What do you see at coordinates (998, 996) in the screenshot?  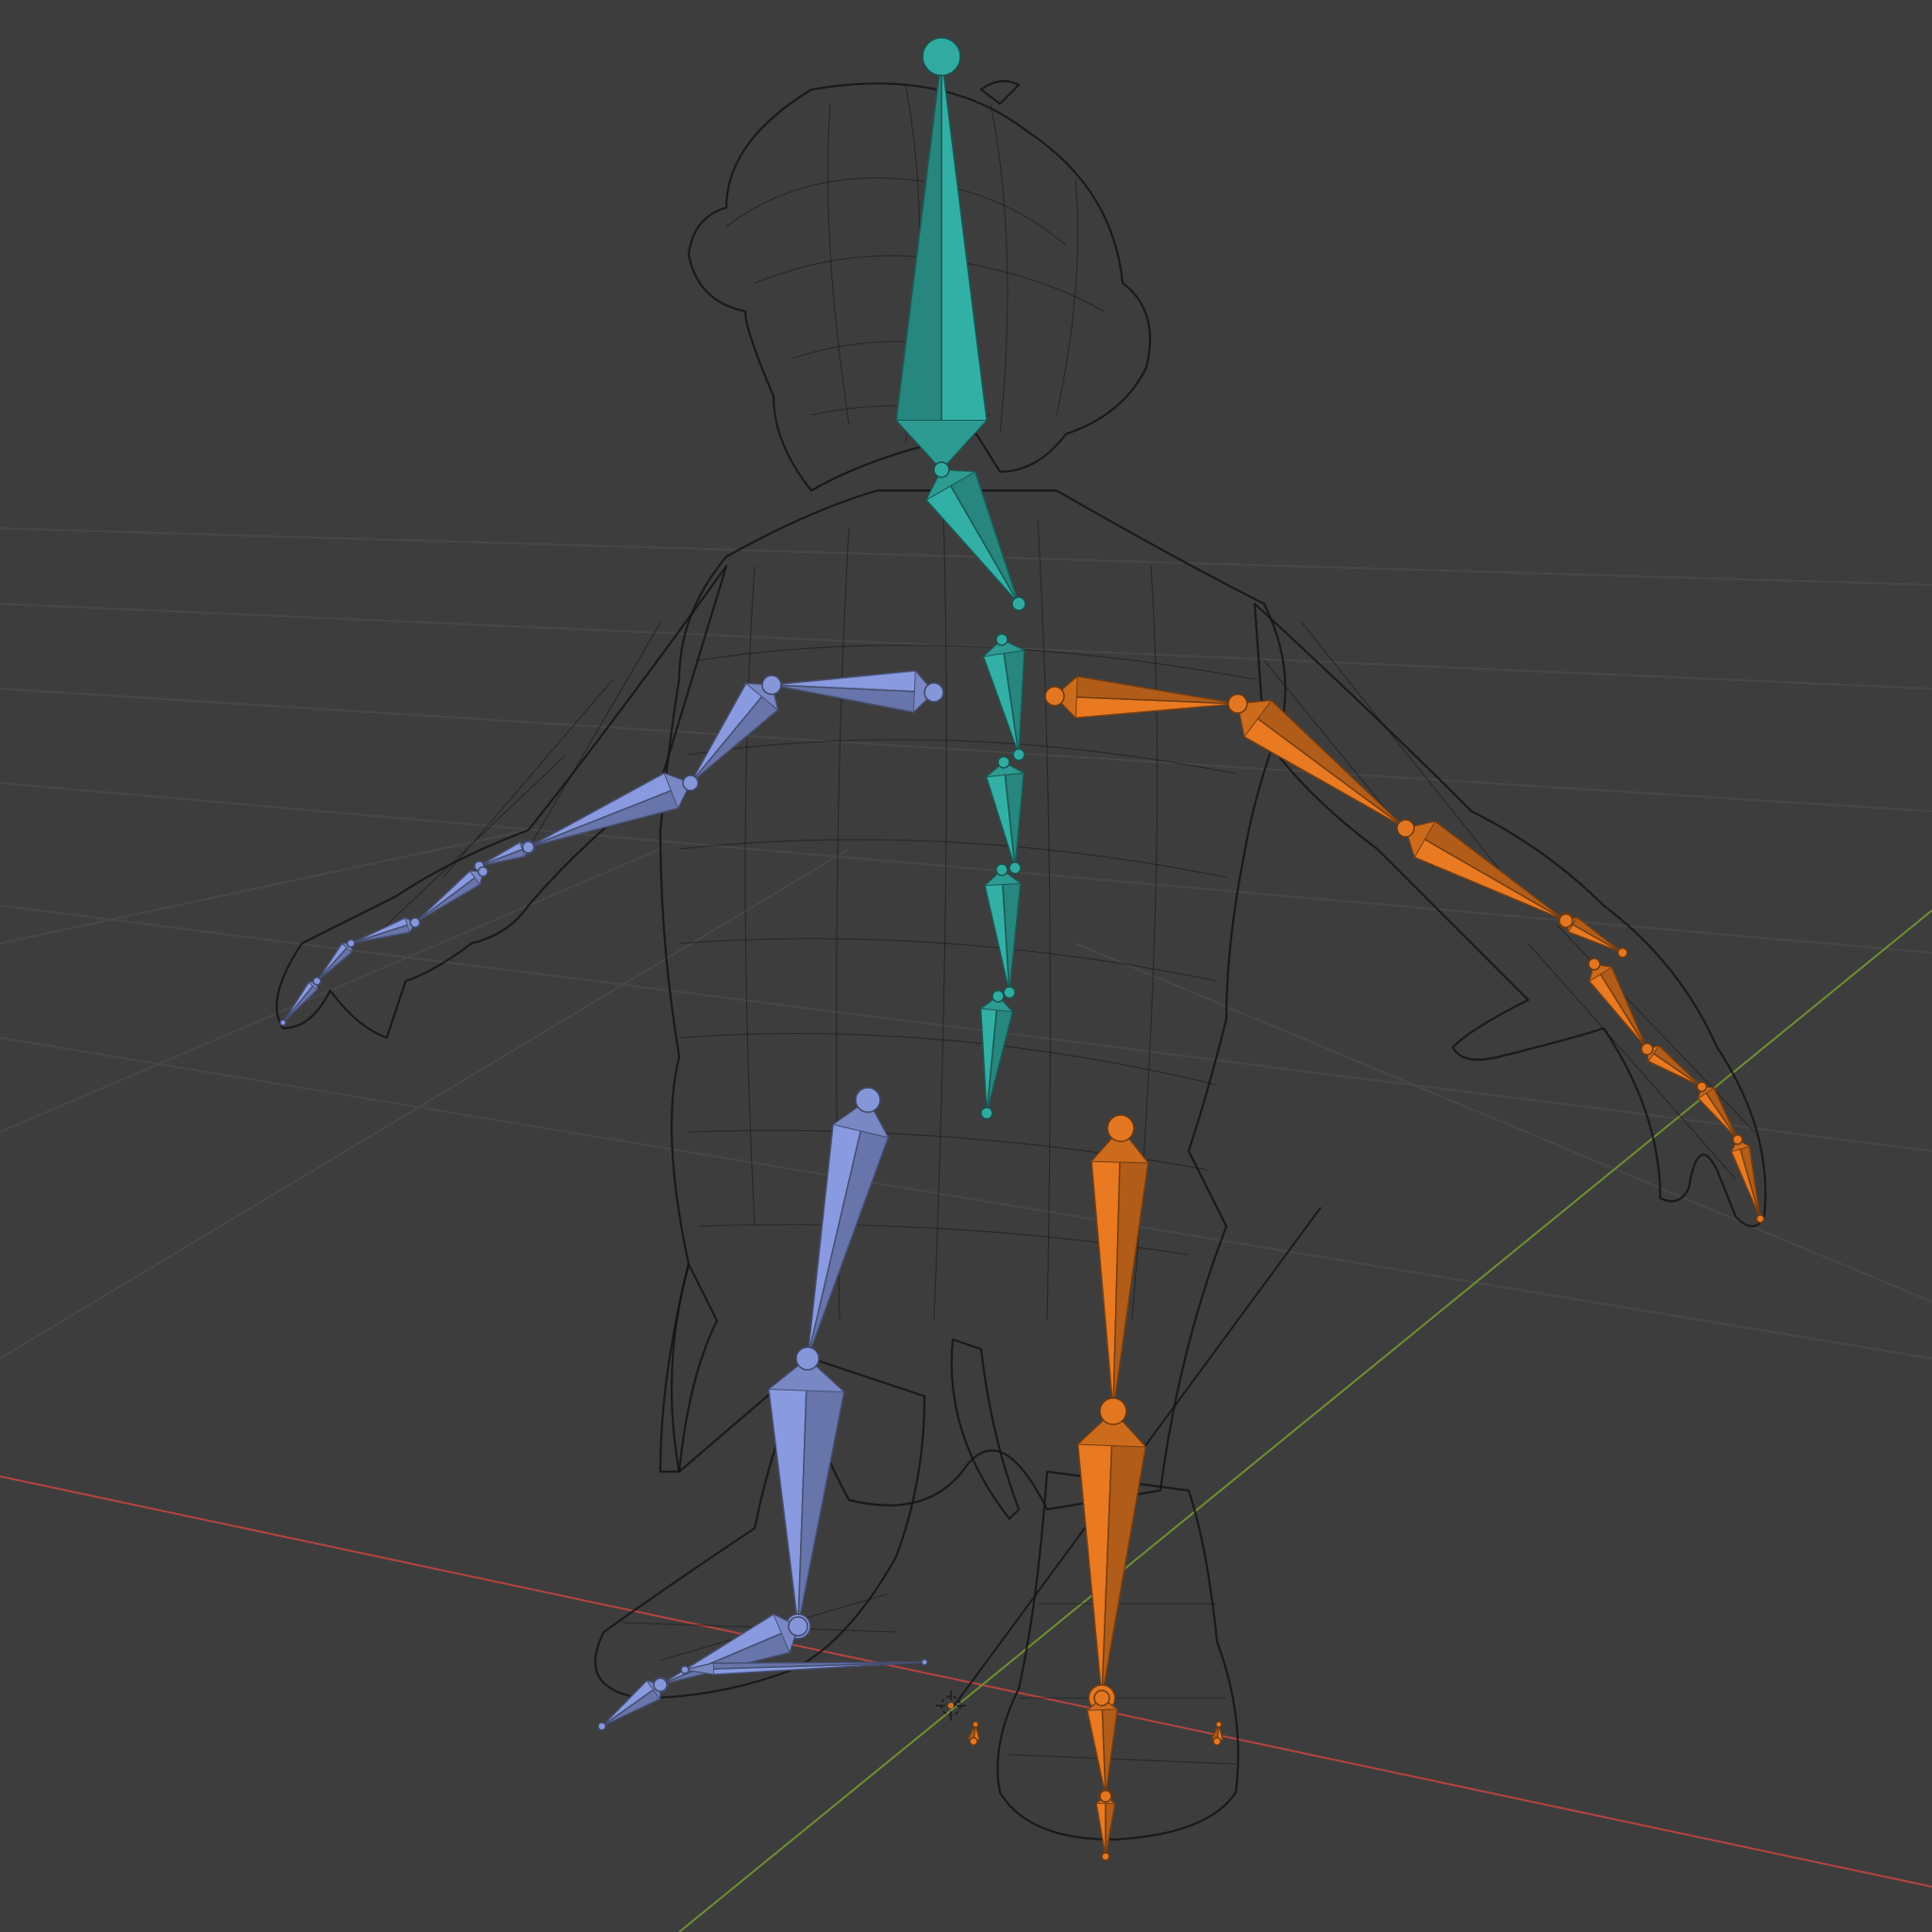 I see `bone-spine-1-head-joint` at bounding box center [998, 996].